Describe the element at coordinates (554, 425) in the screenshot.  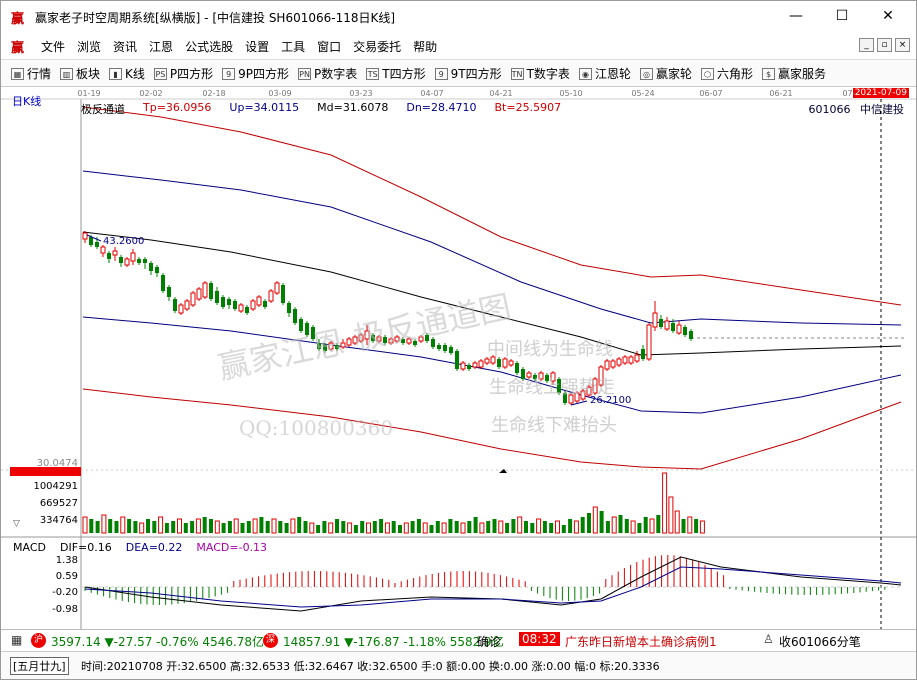
I see `watermark-line: 生命线下难抬头` at that location.